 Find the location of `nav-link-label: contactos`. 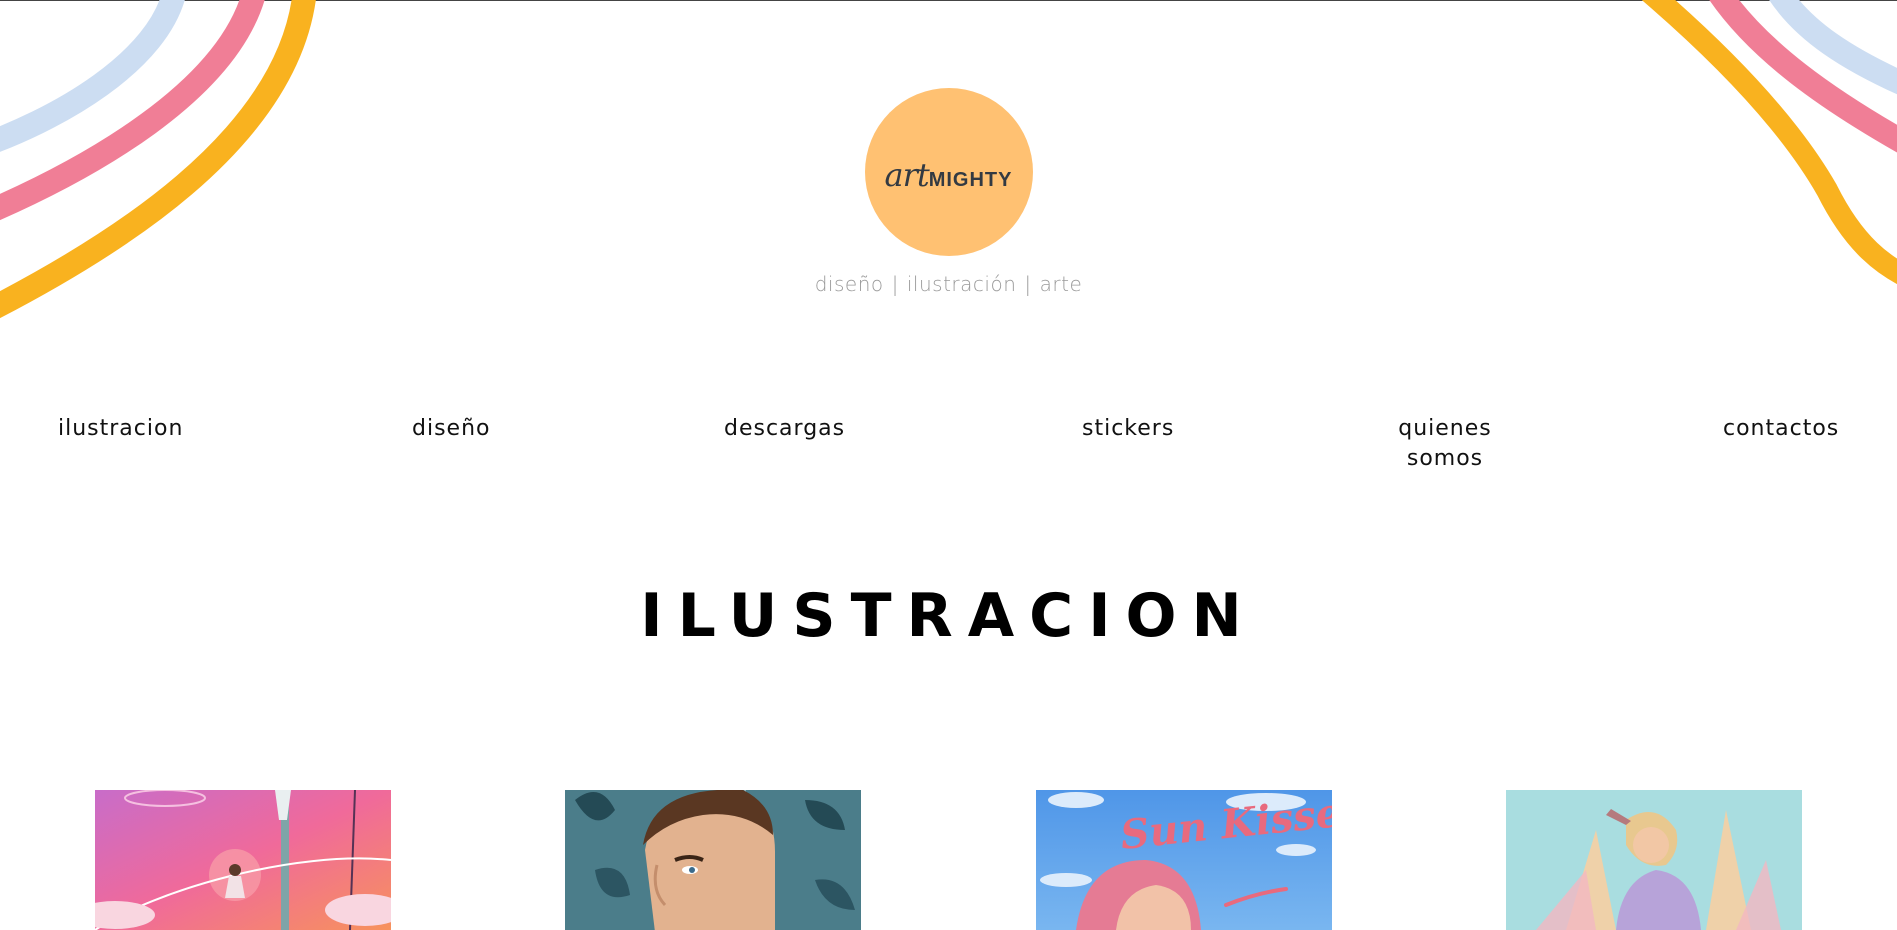

nav-link-label: contactos is located at coordinates (1781, 428).